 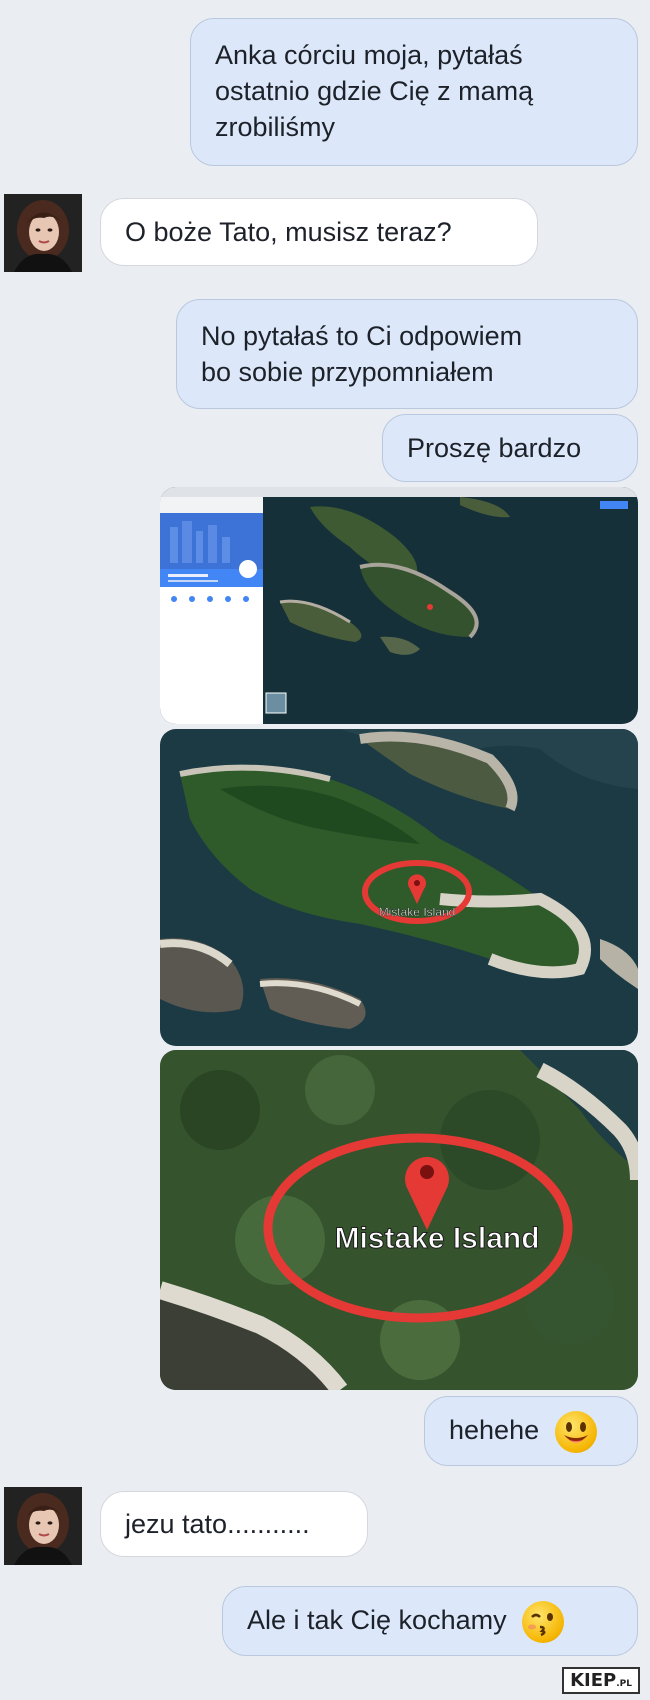 I want to click on message-text-line: bo sobie przypomniałem, so click(x=347, y=372).